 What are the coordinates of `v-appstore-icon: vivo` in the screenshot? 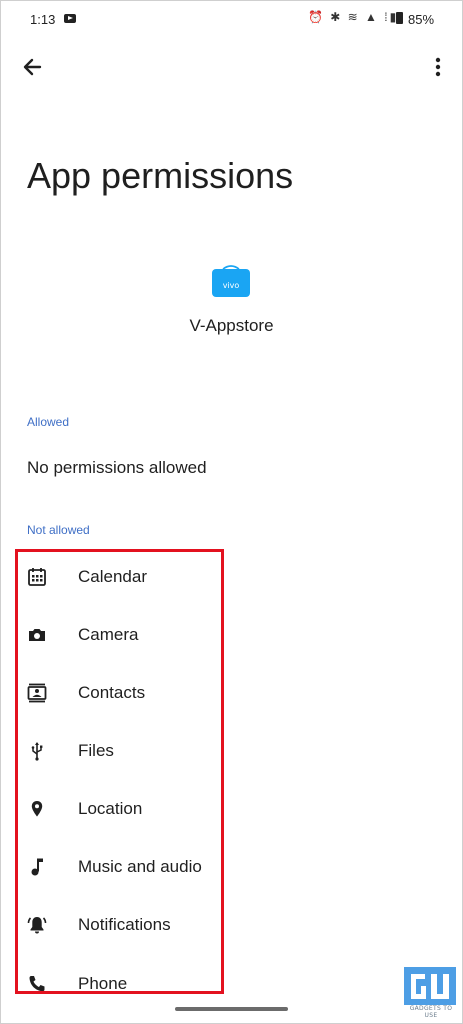 It's located at (231, 281).